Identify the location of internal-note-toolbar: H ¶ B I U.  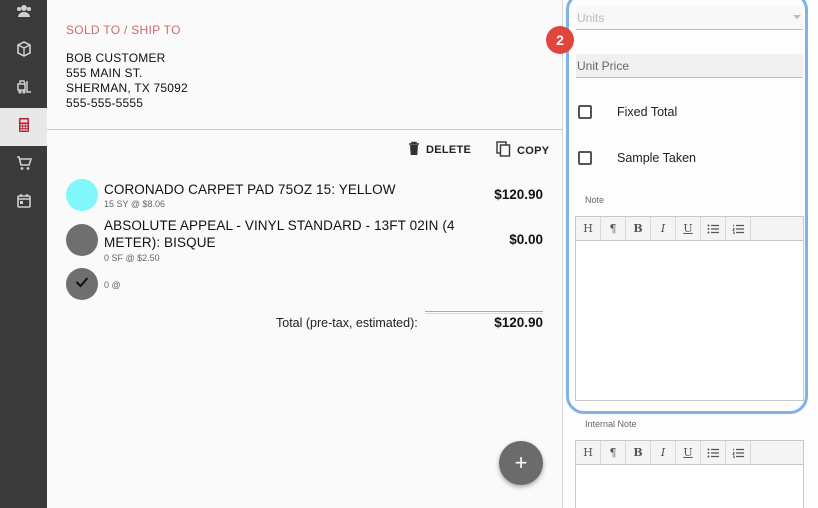
(689, 453).